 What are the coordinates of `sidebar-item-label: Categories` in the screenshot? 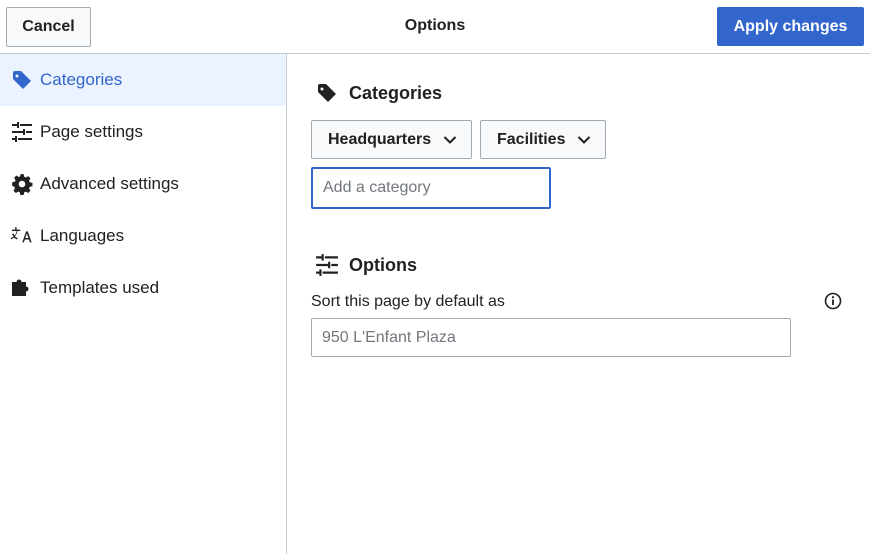 It's located at (81, 79).